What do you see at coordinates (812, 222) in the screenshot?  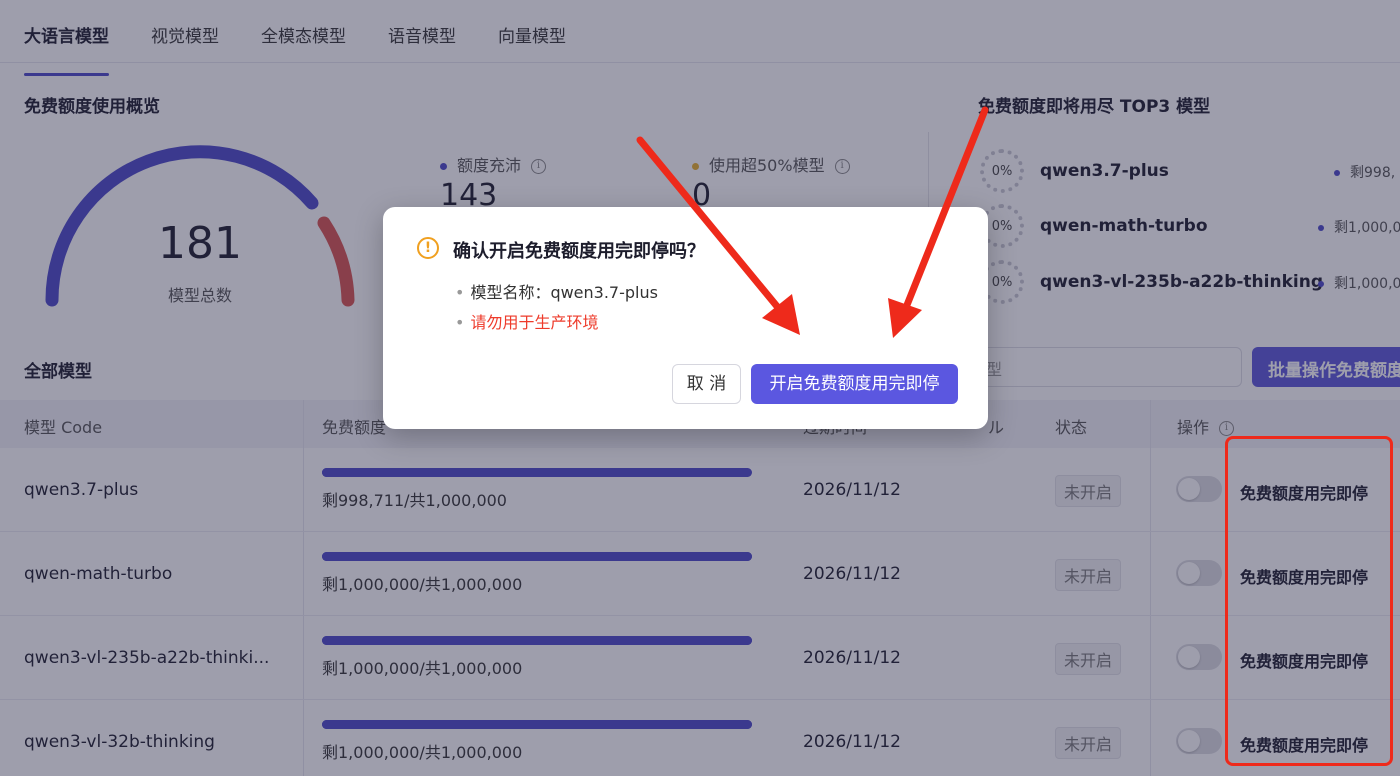 I see `annotation-arrows` at bounding box center [812, 222].